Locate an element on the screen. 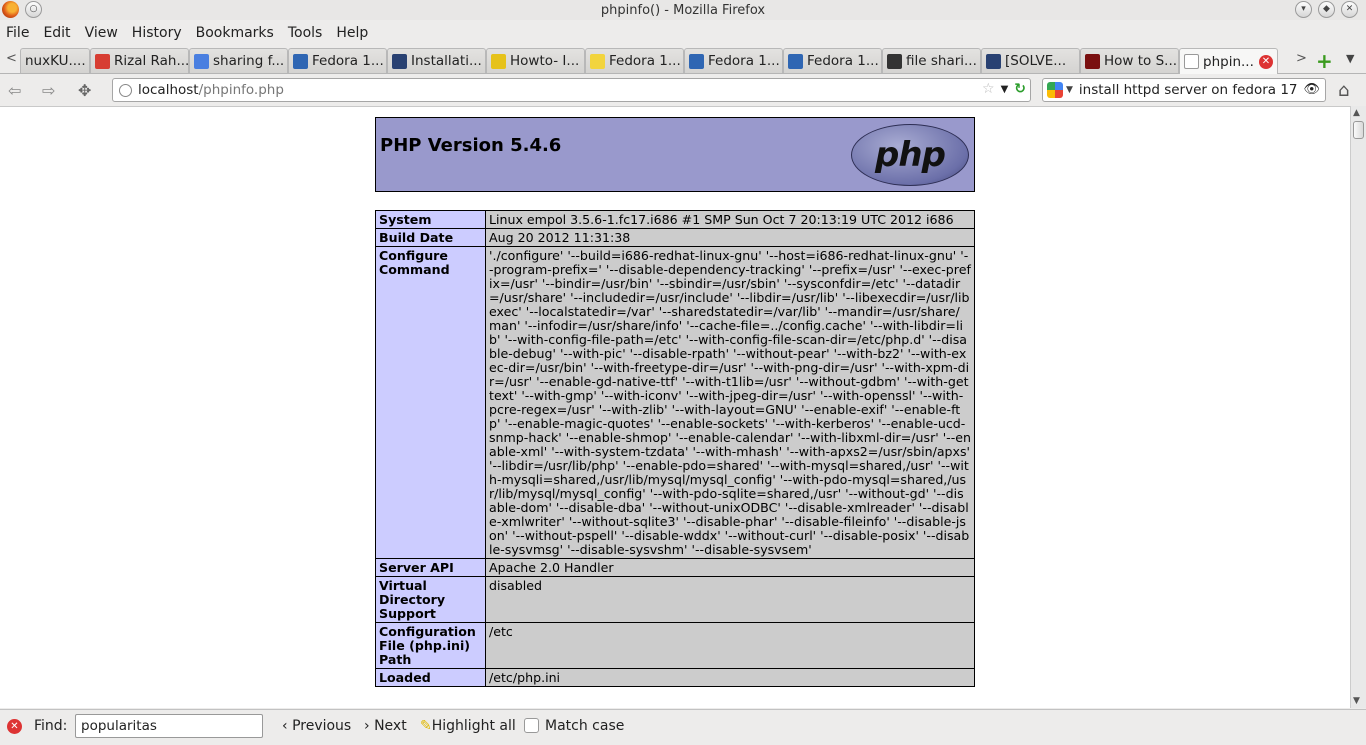  php-version-heading: PHP Version 5.4.6 is located at coordinates (471, 145).